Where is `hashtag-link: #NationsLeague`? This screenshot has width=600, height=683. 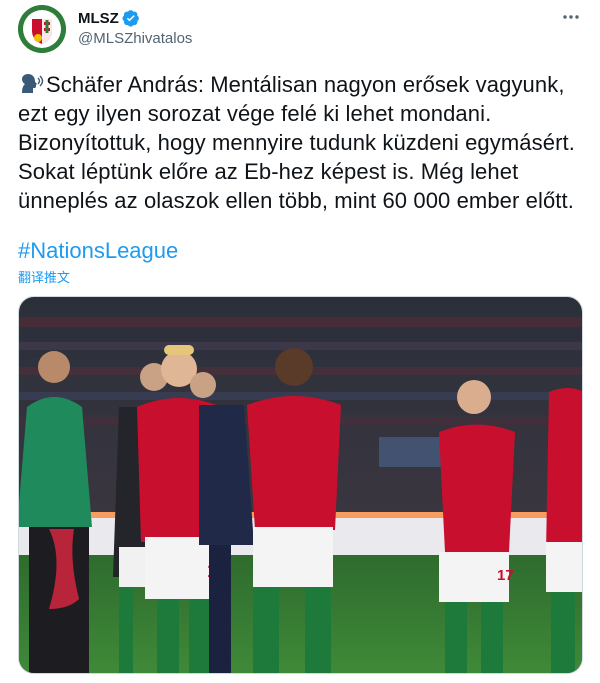
hashtag-link: #NationsLeague is located at coordinates (98, 251).